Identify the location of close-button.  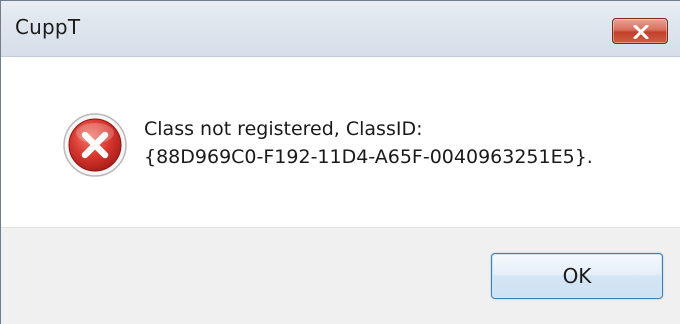
(640, 31).